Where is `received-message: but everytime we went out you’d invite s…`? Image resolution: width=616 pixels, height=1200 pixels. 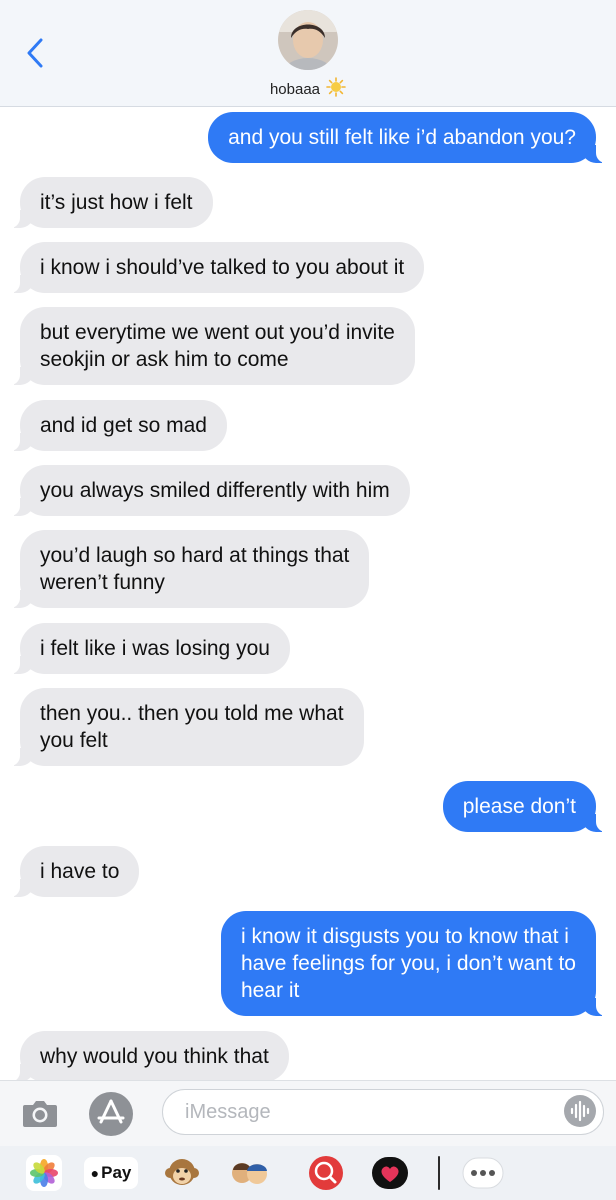 received-message: but everytime we went out you’d invite s… is located at coordinates (212, 346).